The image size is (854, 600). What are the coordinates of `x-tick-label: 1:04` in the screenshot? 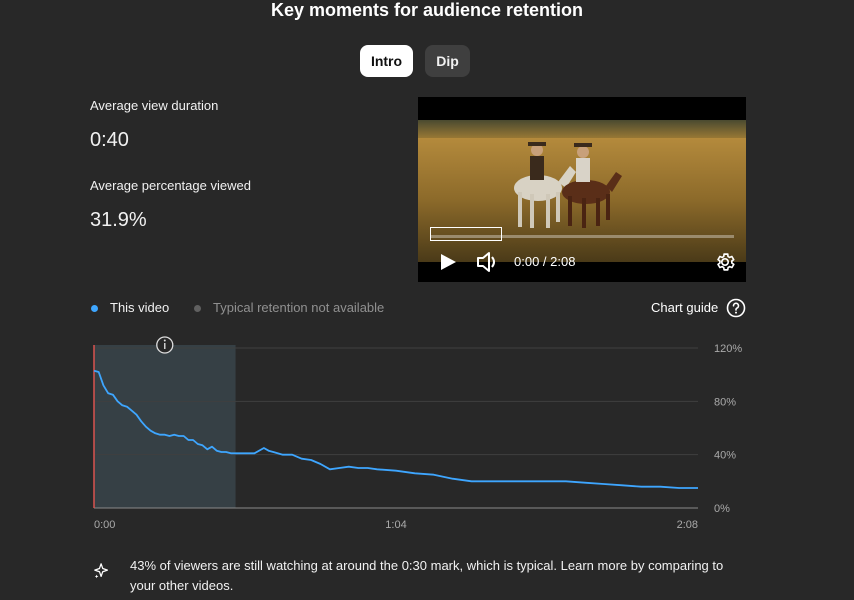 It's located at (395, 525).